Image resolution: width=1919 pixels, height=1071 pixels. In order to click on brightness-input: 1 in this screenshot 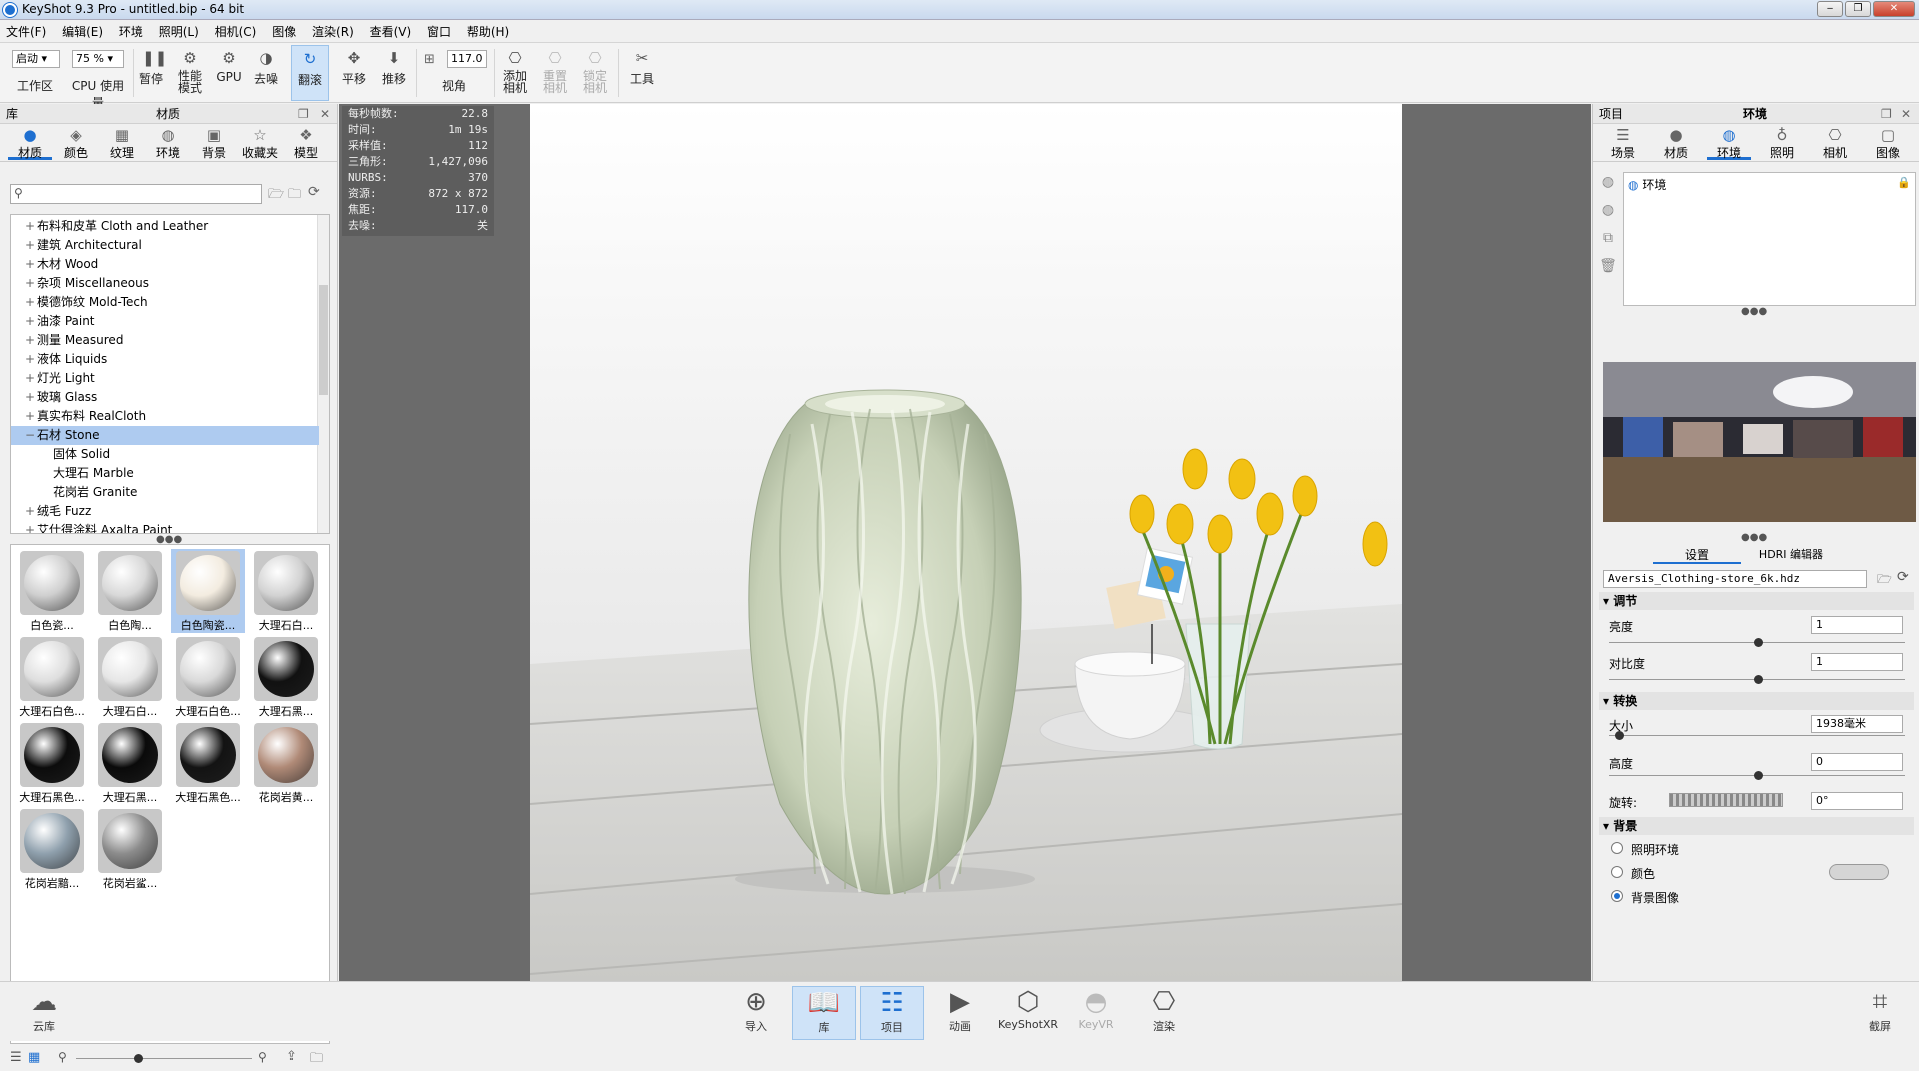, I will do `click(1857, 625)`.